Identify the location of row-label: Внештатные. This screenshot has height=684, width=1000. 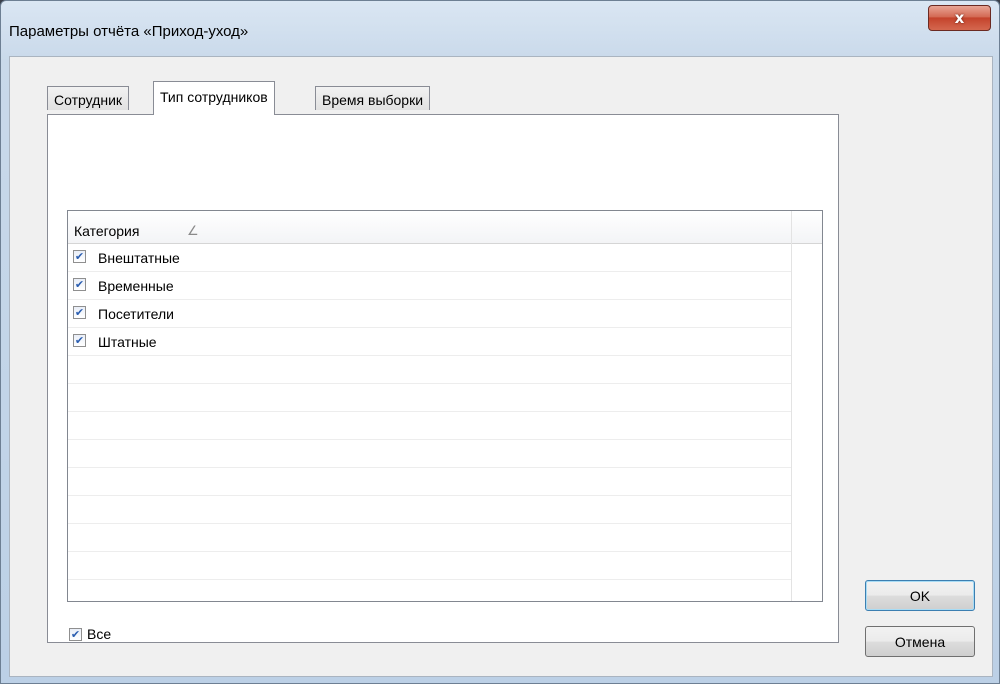
(139, 258).